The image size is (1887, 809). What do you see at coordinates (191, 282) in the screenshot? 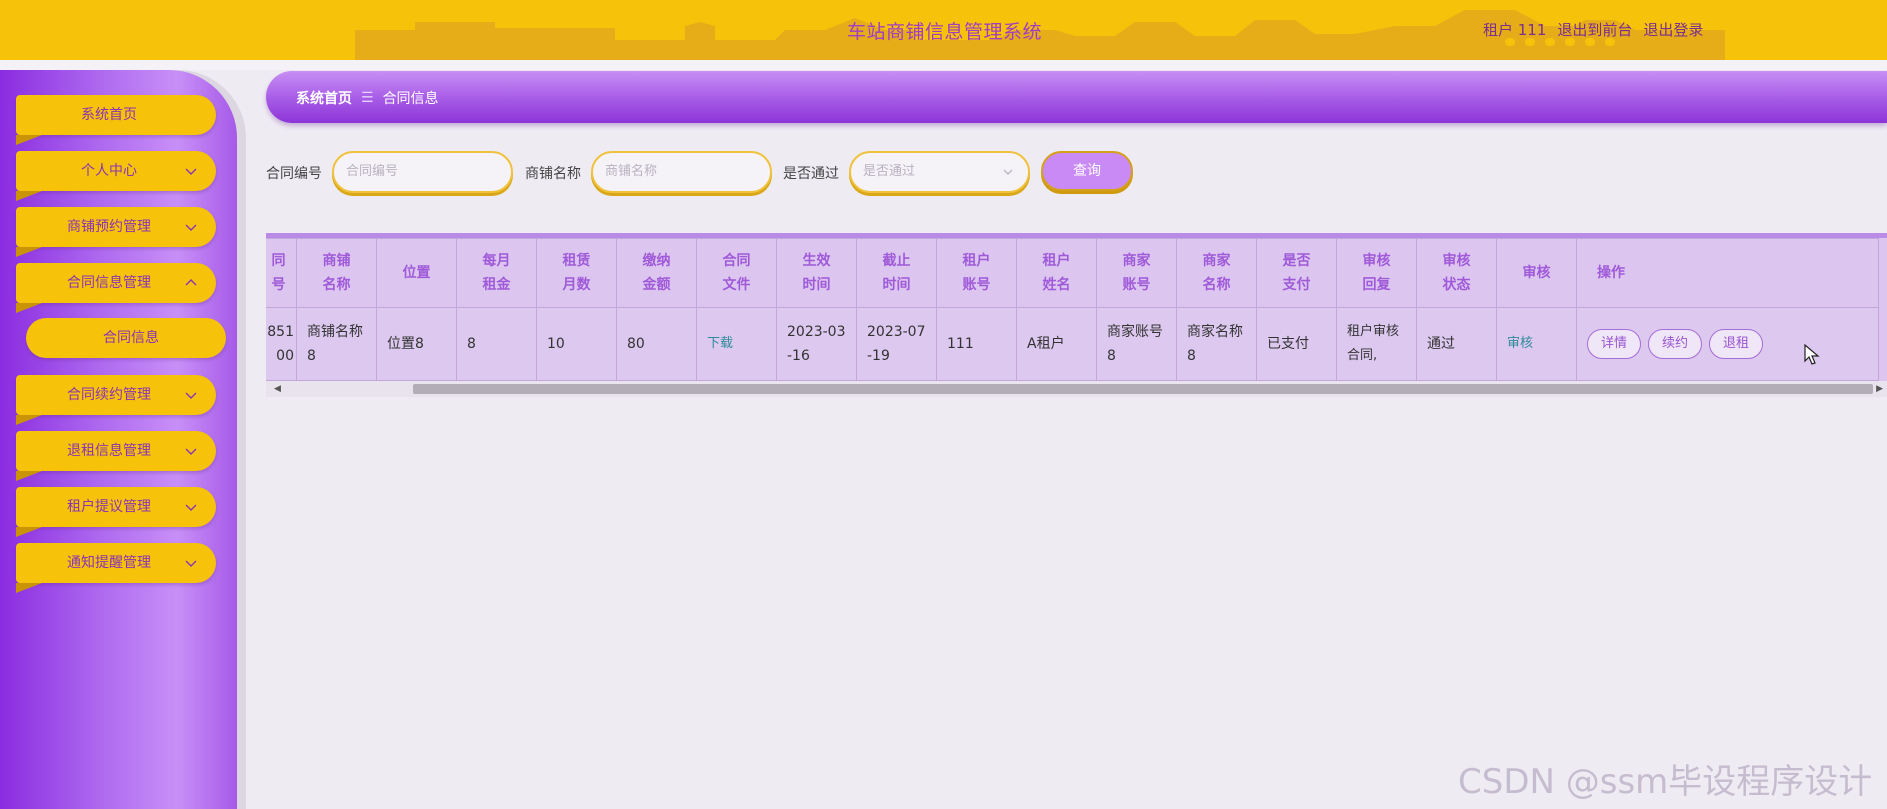
I see `chevron-up-icon` at bounding box center [191, 282].